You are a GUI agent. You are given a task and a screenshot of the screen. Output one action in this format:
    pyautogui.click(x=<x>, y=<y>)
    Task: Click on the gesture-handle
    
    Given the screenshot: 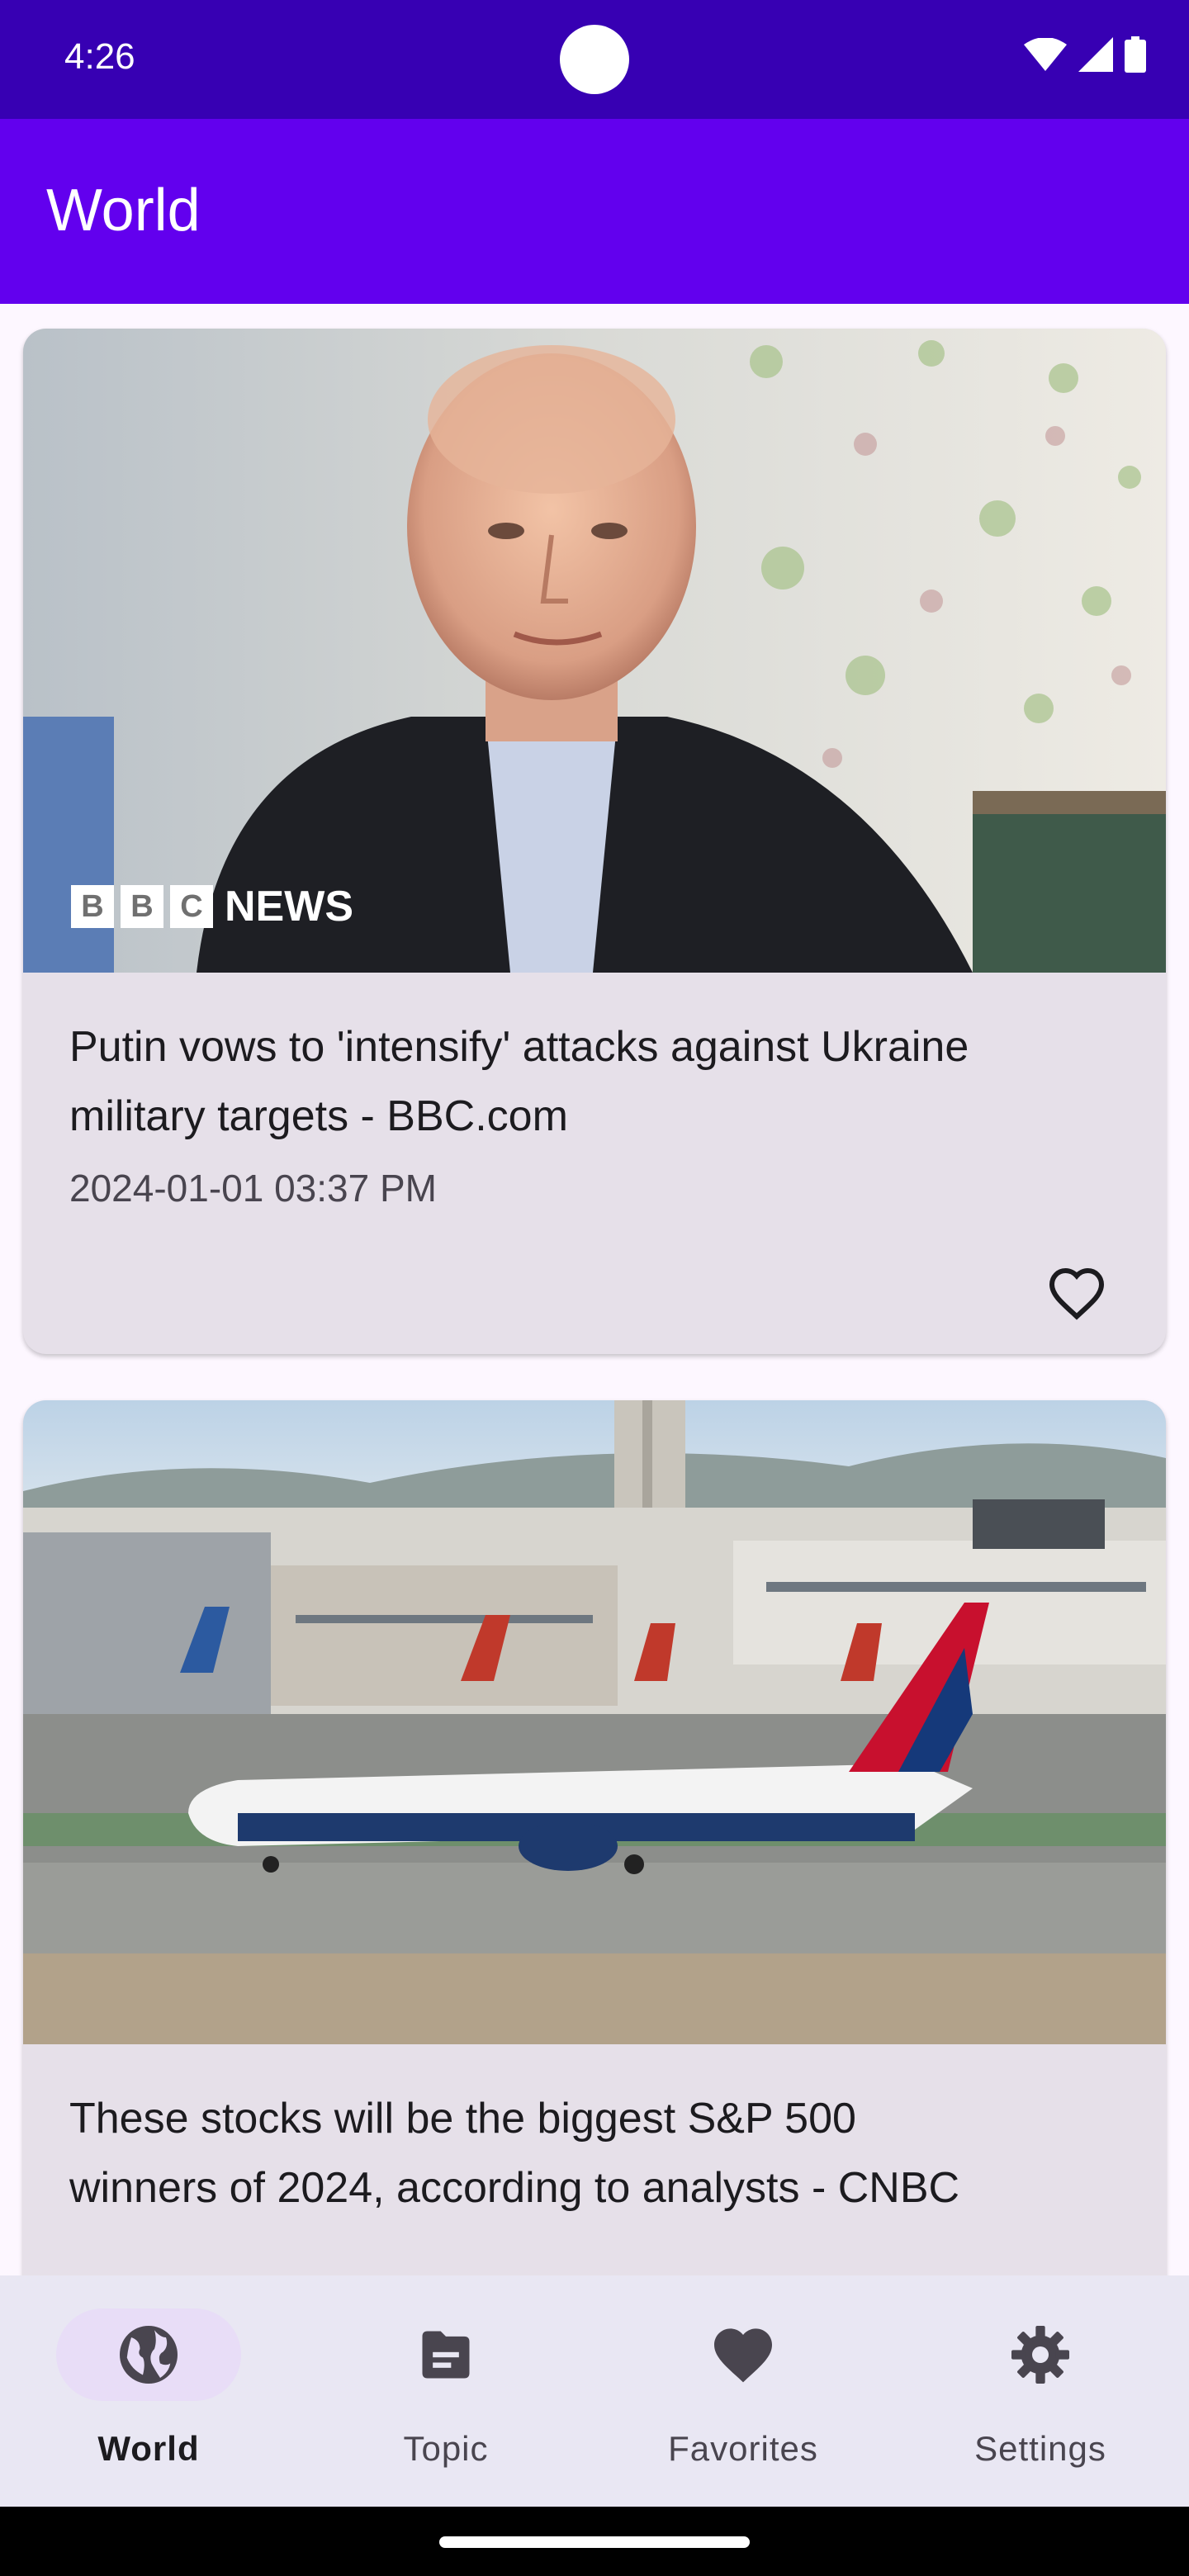 What is the action you would take?
    pyautogui.click(x=594, y=2542)
    